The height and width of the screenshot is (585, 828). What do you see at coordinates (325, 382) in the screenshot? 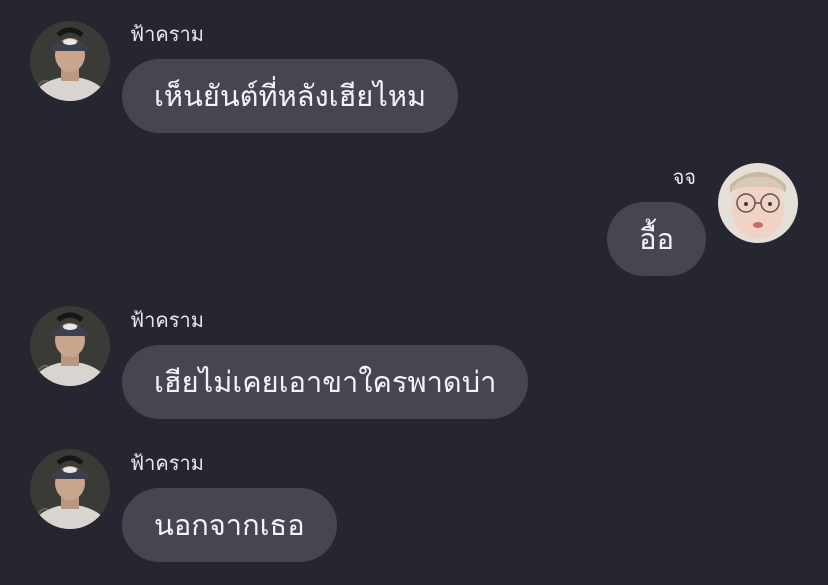
I see `message-bubble: เฮียไม่เคยเอาขาใครพาดบ่า` at bounding box center [325, 382].